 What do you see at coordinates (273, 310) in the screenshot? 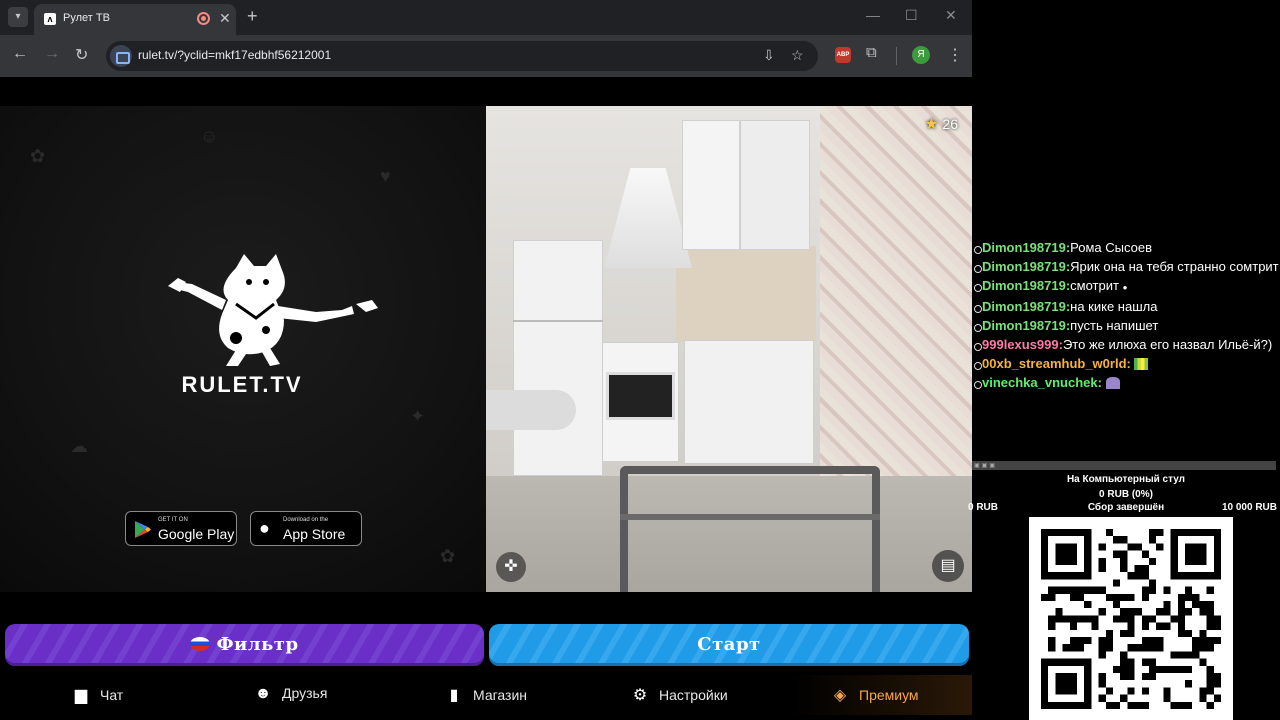
I see `cat-gunslinger-logo` at bounding box center [273, 310].